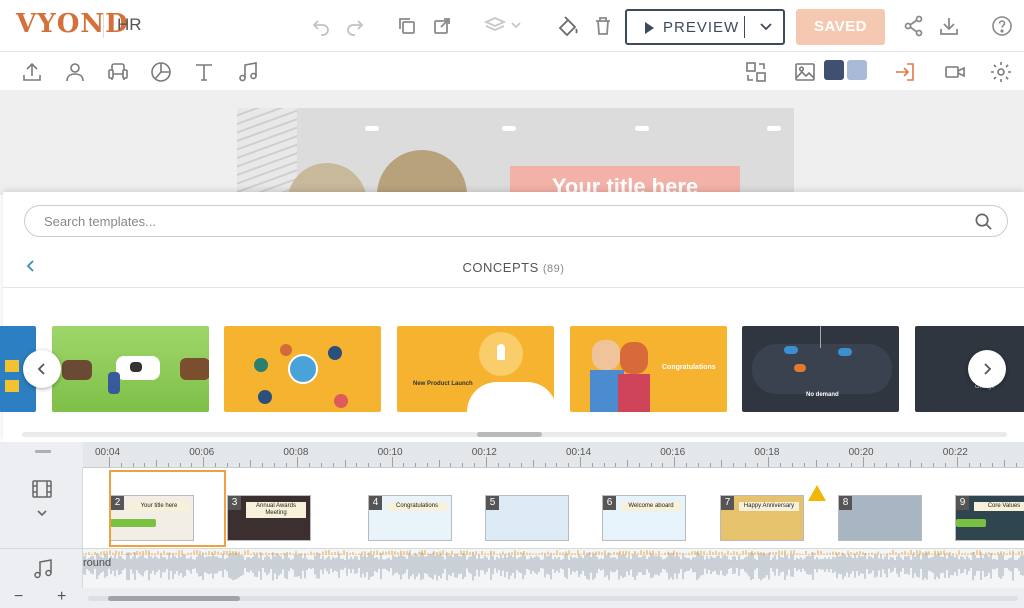  Describe the element at coordinates (475, 369) in the screenshot. I see `template-card: New Product Launch` at that location.